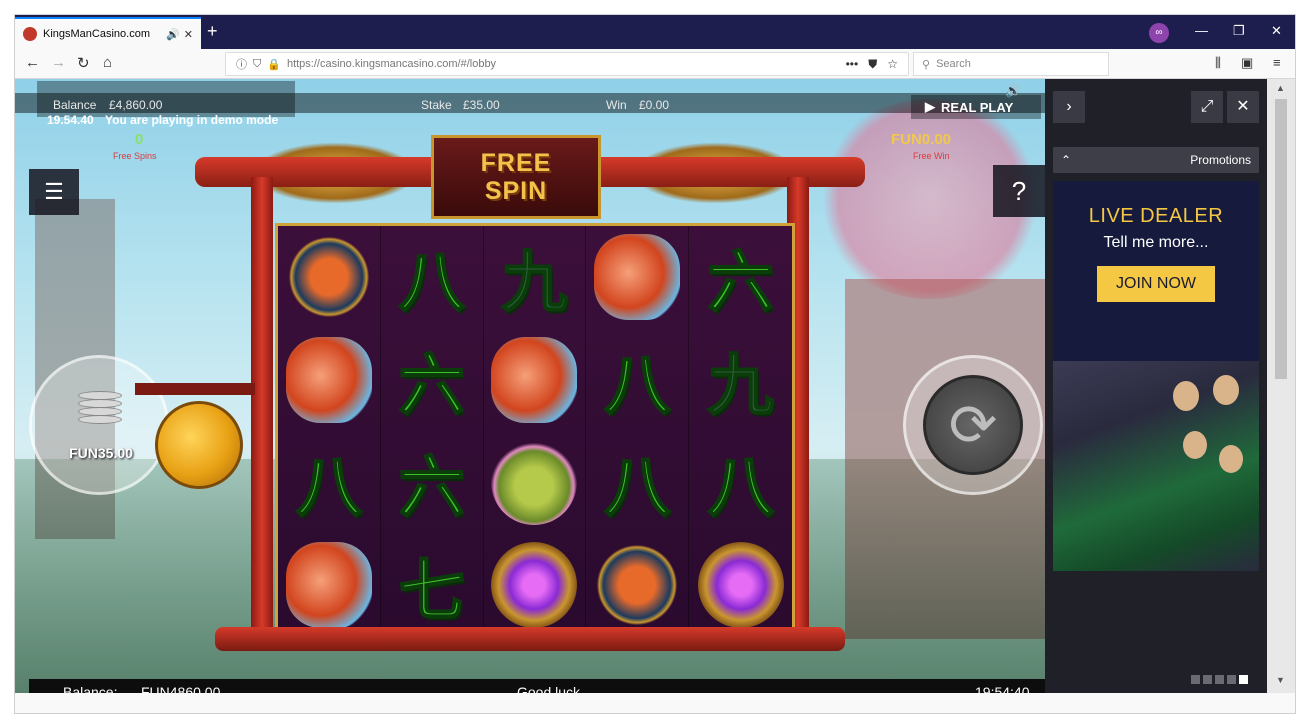  I want to click on free-win-value: FUN0.00, so click(921, 139).